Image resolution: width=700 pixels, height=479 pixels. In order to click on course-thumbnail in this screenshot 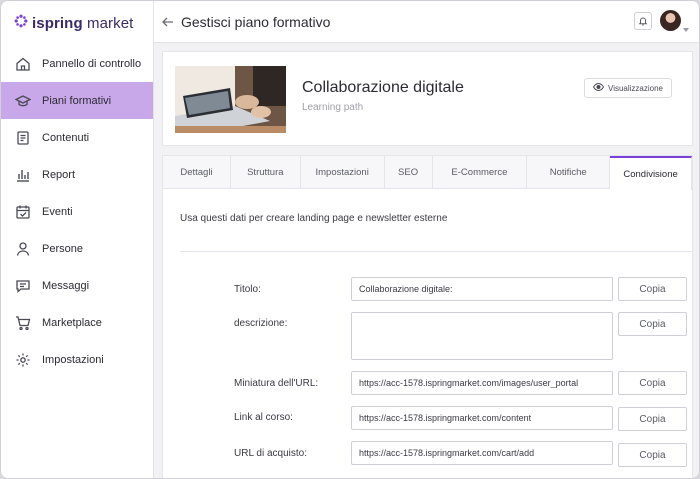, I will do `click(230, 99)`.